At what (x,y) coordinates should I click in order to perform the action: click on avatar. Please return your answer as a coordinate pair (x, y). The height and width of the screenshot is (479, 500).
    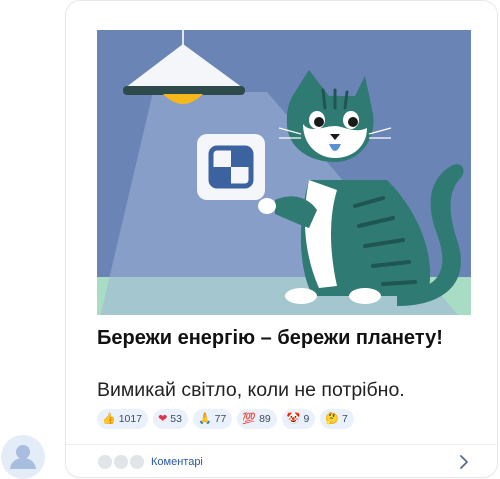
    Looking at the image, I should click on (23, 457).